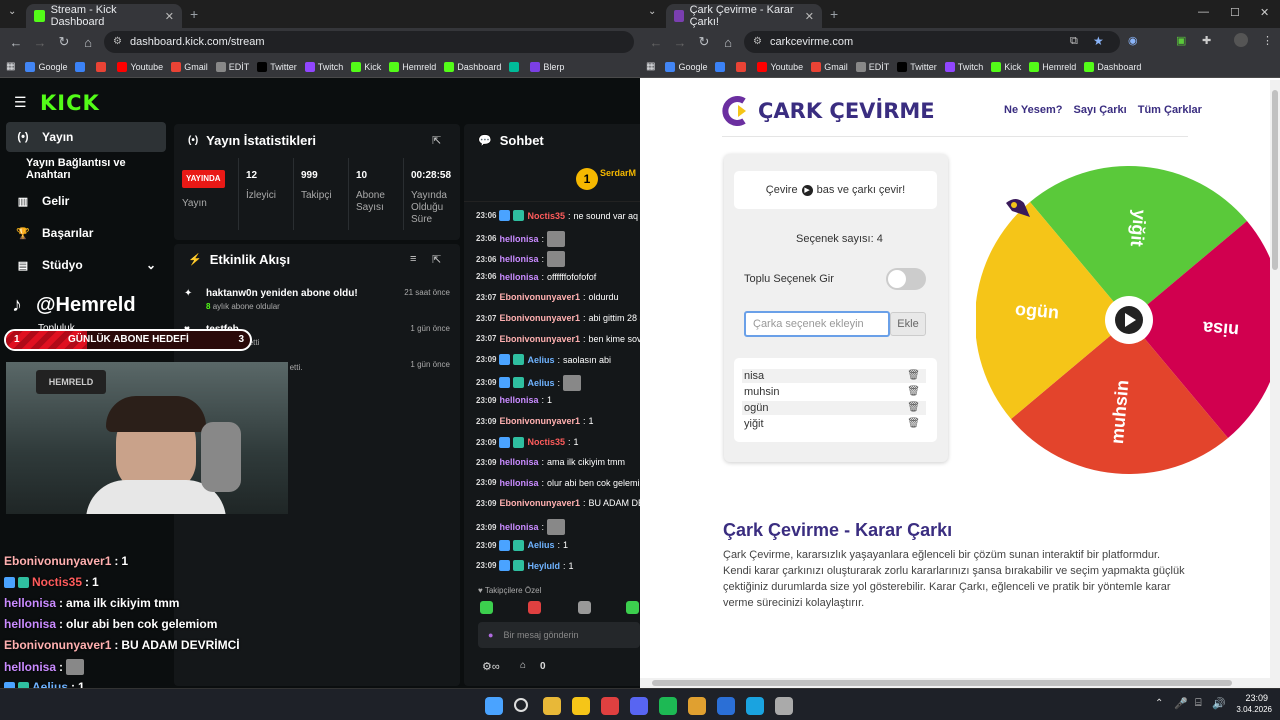 Image resolution: width=1280 pixels, height=720 pixels. What do you see at coordinates (277, 66) in the screenshot?
I see `bookmark-item: Twitter` at bounding box center [277, 66].